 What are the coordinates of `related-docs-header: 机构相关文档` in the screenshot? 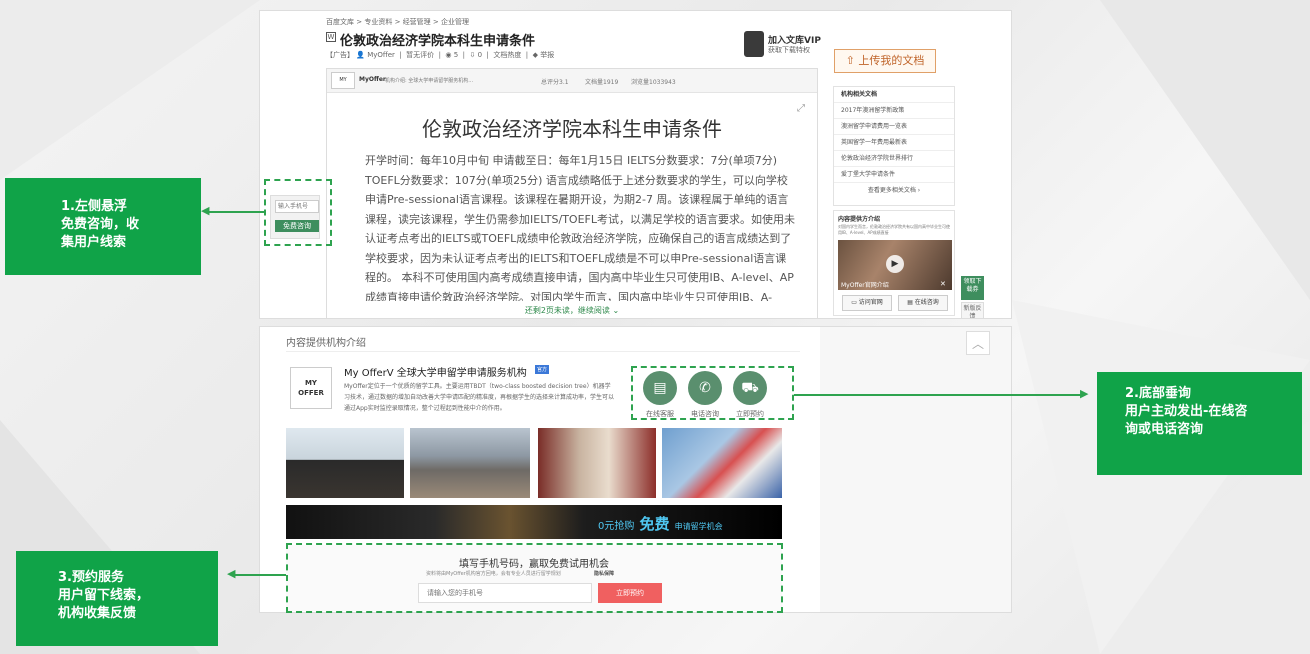 It's located at (894, 95).